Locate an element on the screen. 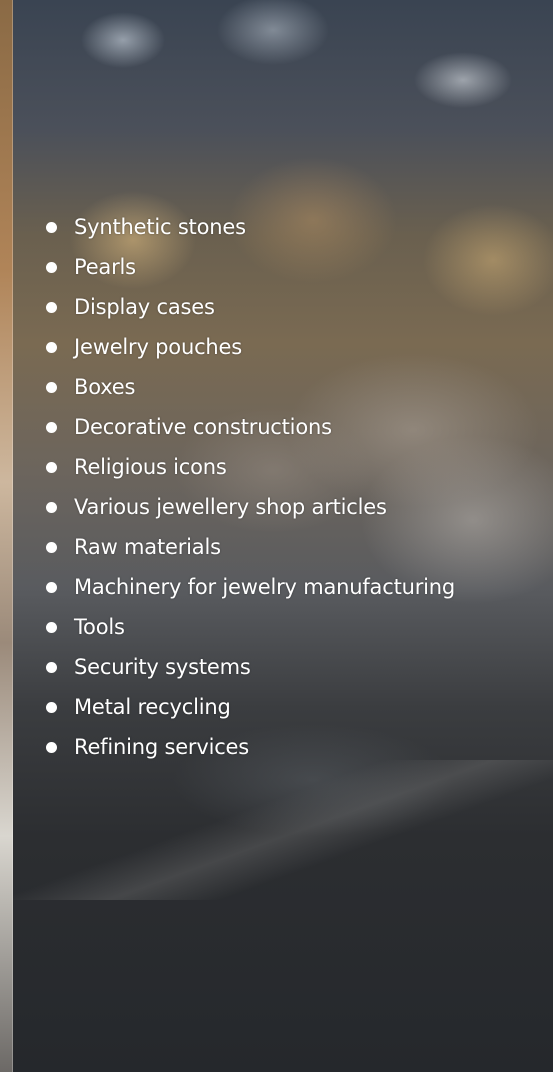 The height and width of the screenshot is (1072, 553). list-item: Pearls is located at coordinates (250, 267).